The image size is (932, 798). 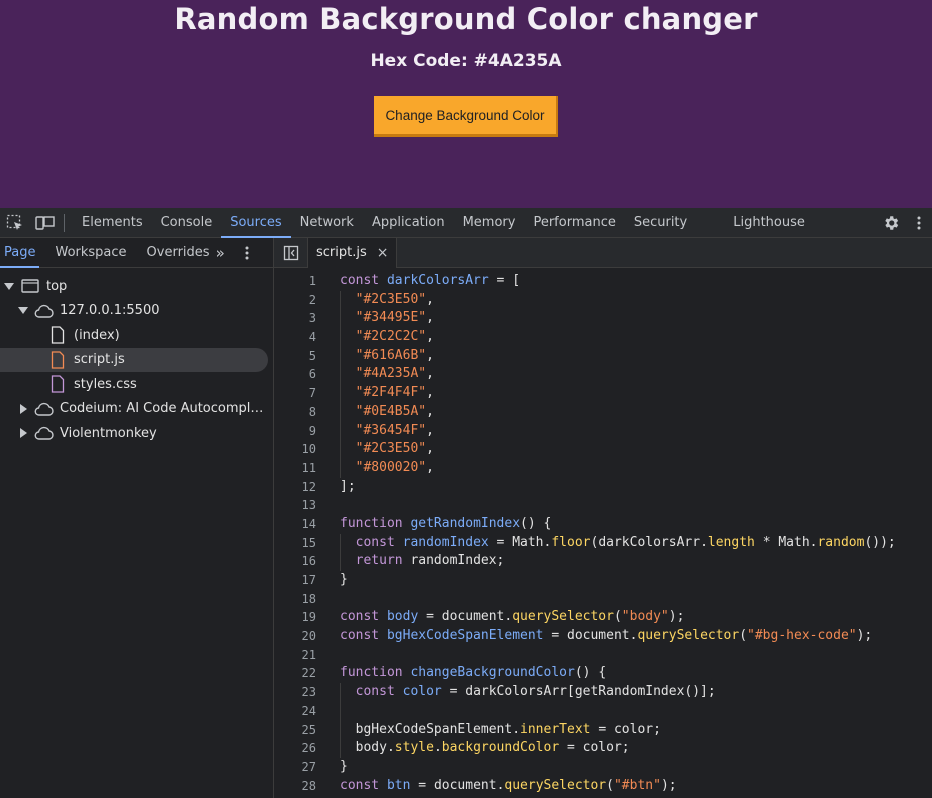 What do you see at coordinates (769, 223) in the screenshot?
I see `devtools-tab-lighthouse: Lighthouse` at bounding box center [769, 223].